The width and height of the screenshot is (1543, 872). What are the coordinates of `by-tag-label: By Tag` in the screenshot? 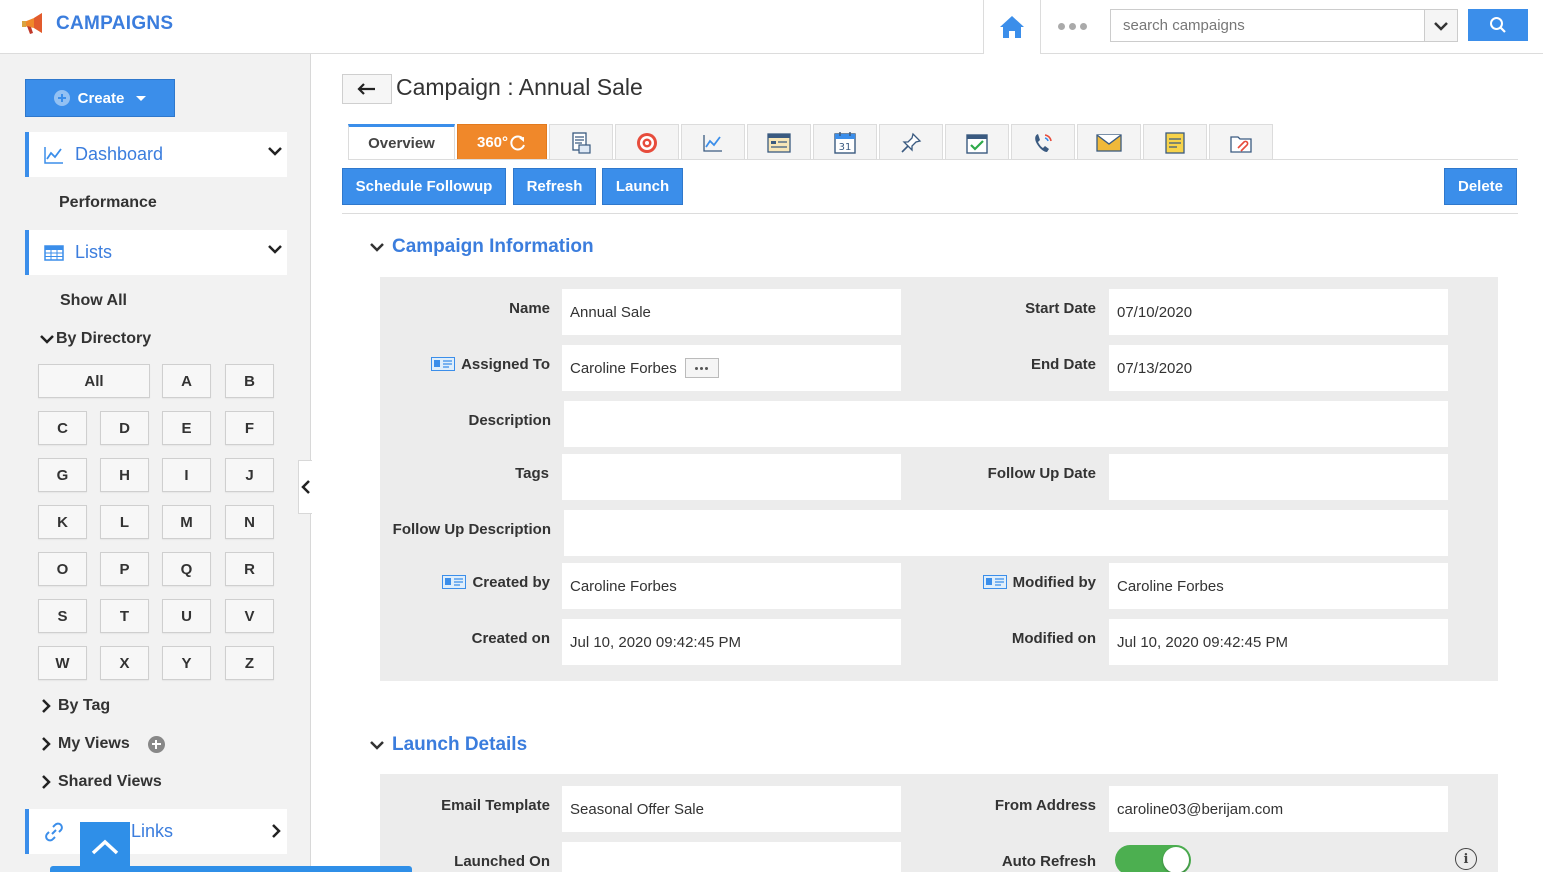 It's located at (84, 705).